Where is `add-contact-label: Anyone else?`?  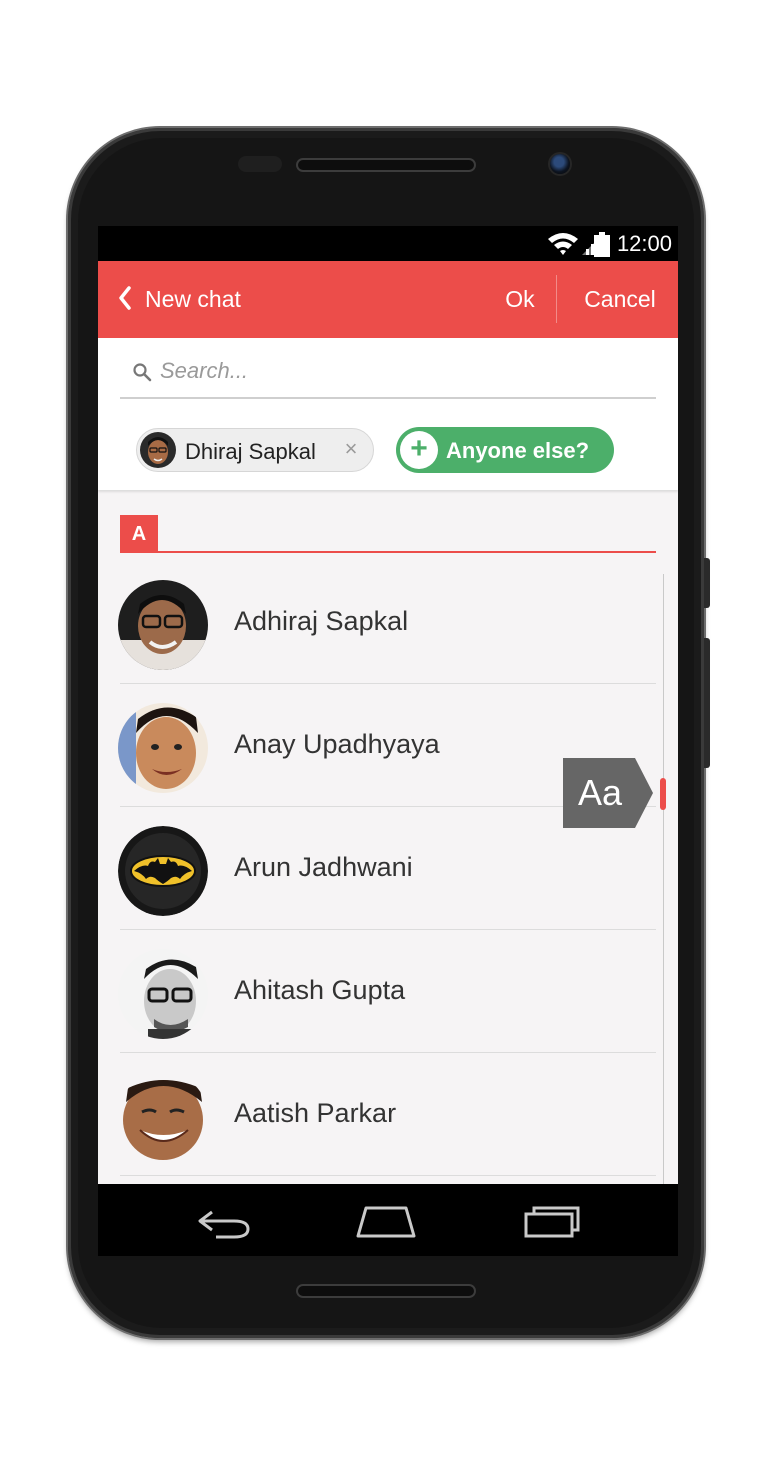
add-contact-label: Anyone else? is located at coordinates (518, 450).